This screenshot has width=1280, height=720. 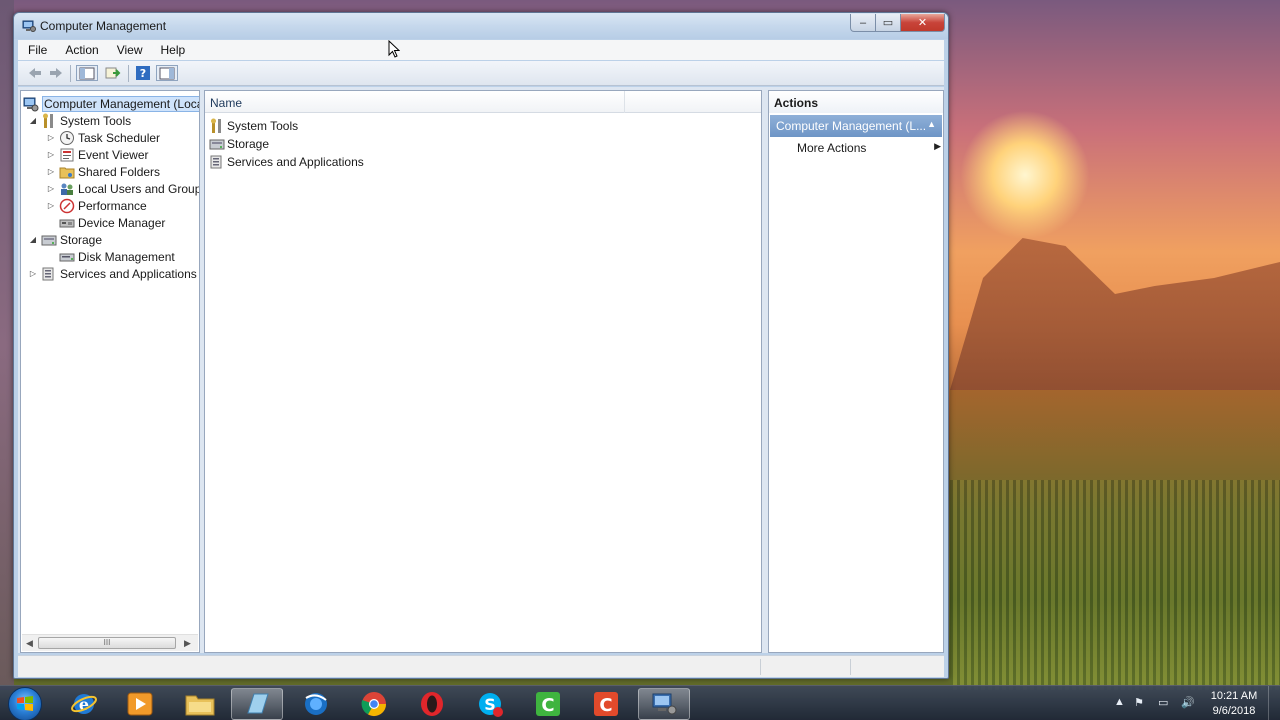 What do you see at coordinates (895, 667) in the screenshot?
I see `status-segment` at bounding box center [895, 667].